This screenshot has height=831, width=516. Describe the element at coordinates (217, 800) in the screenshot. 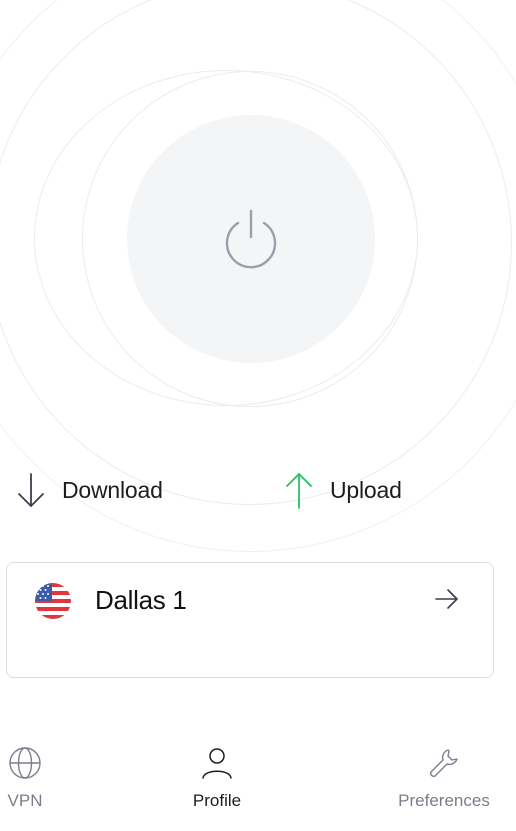

I see `nav-label-profile: Profile` at that location.